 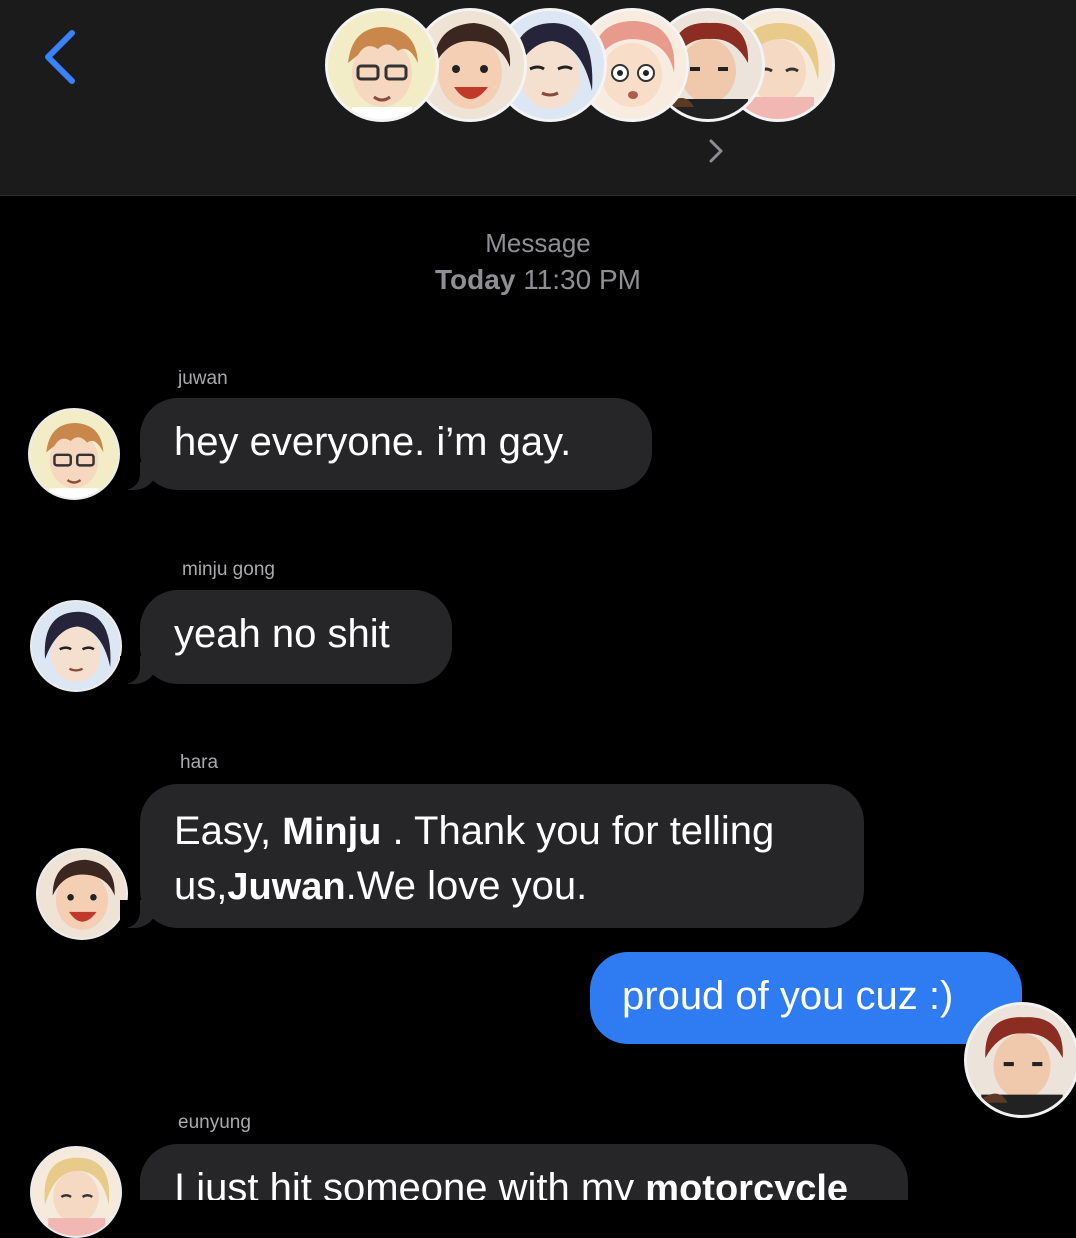 What do you see at coordinates (286, 887) in the screenshot?
I see `mention-juwan: Juwan` at bounding box center [286, 887].